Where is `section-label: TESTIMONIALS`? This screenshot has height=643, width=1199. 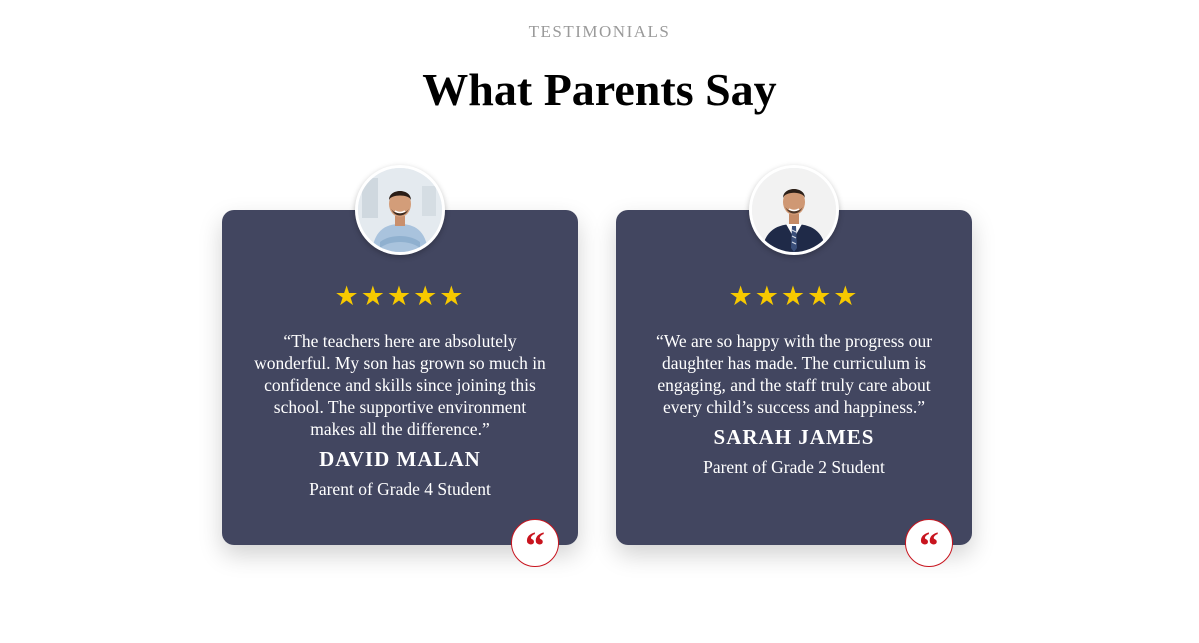
section-label: TESTIMONIALS is located at coordinates (599, 31).